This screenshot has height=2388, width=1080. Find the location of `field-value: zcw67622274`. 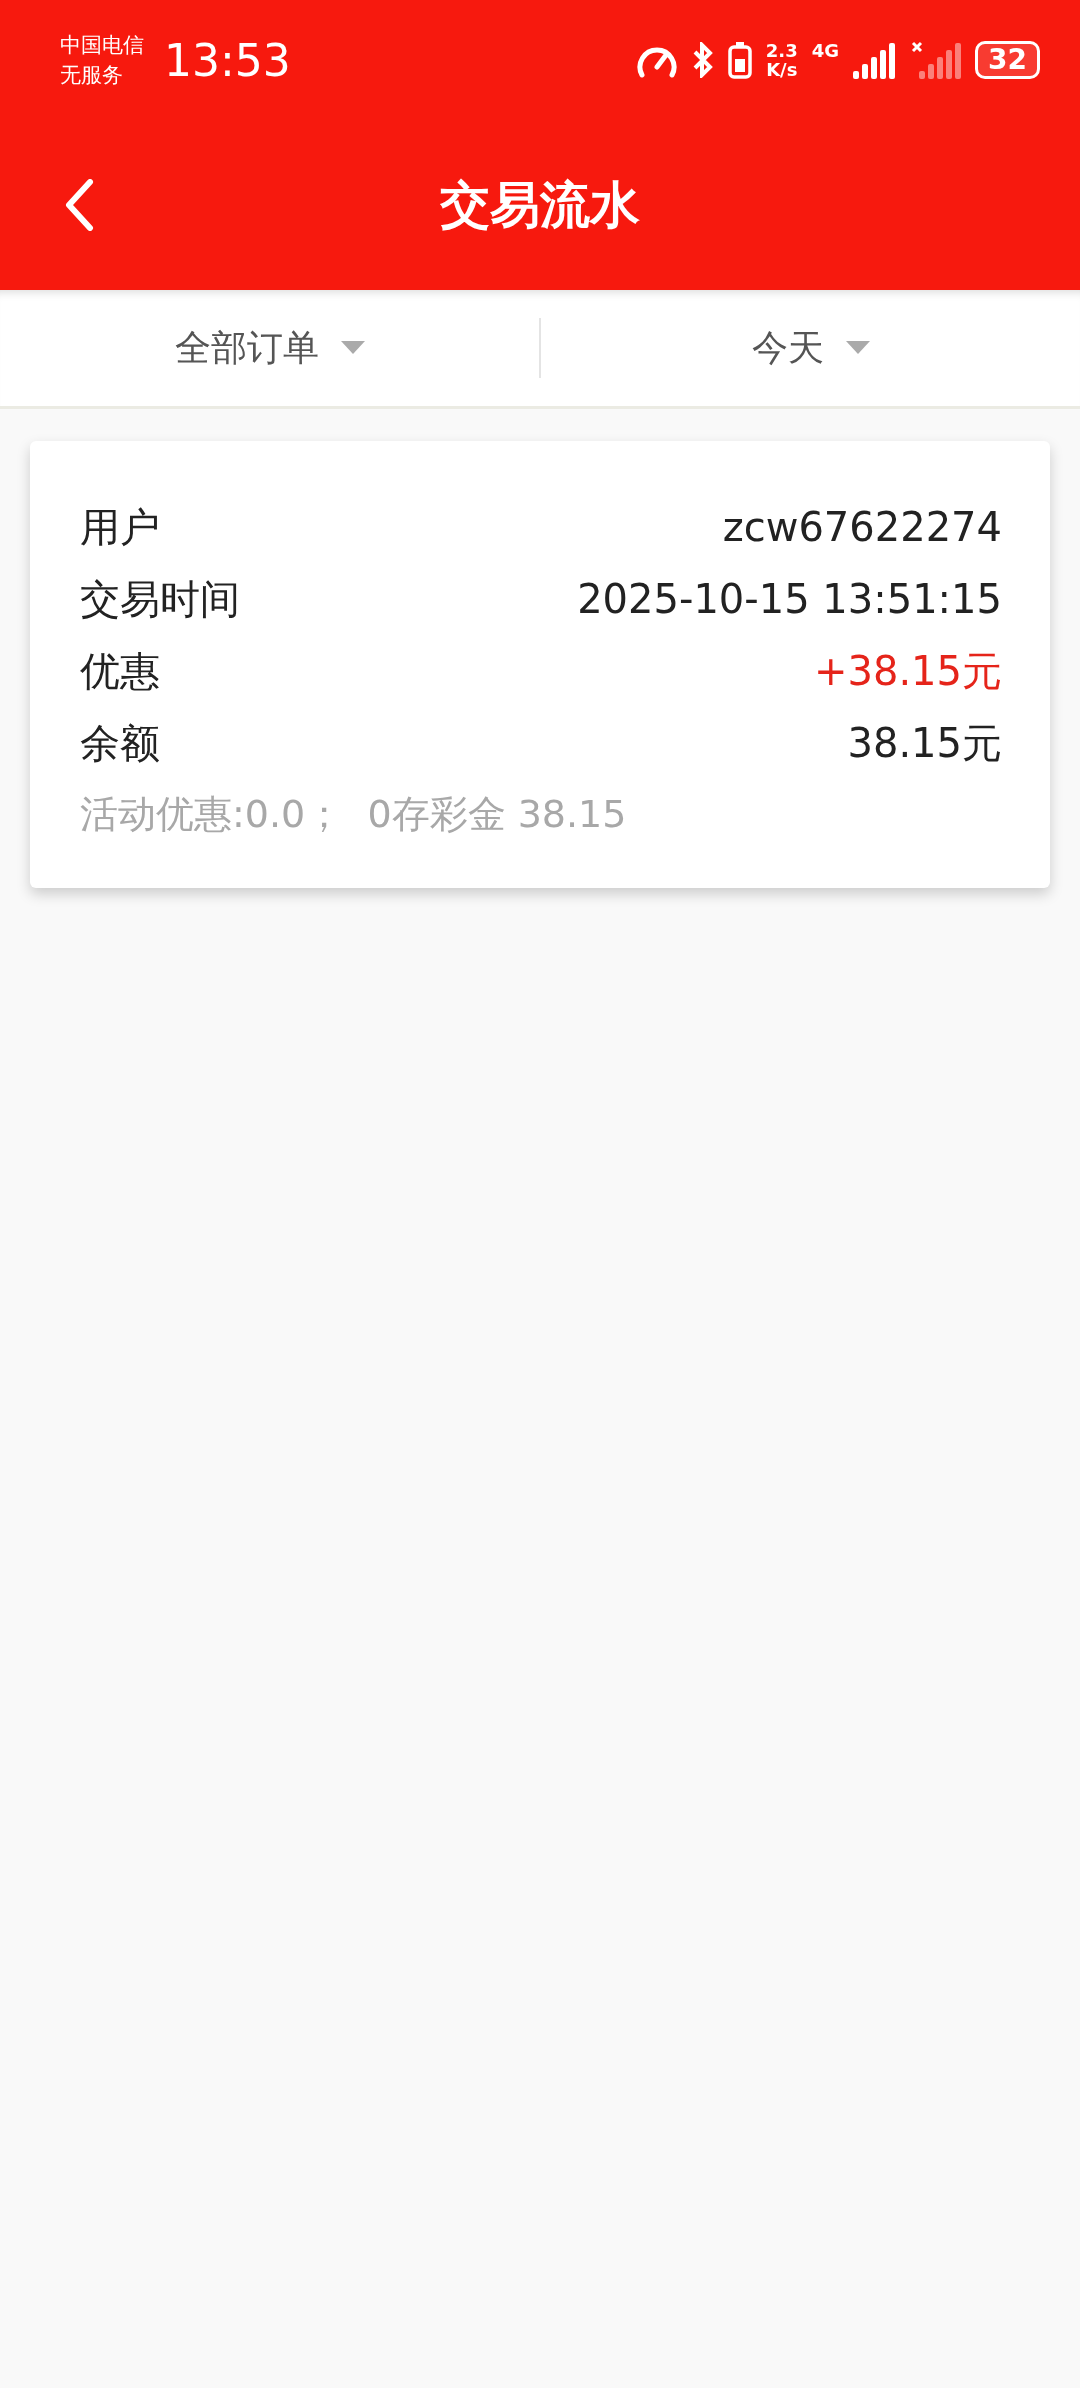

field-value: zcw67622274 is located at coordinates (862, 527).